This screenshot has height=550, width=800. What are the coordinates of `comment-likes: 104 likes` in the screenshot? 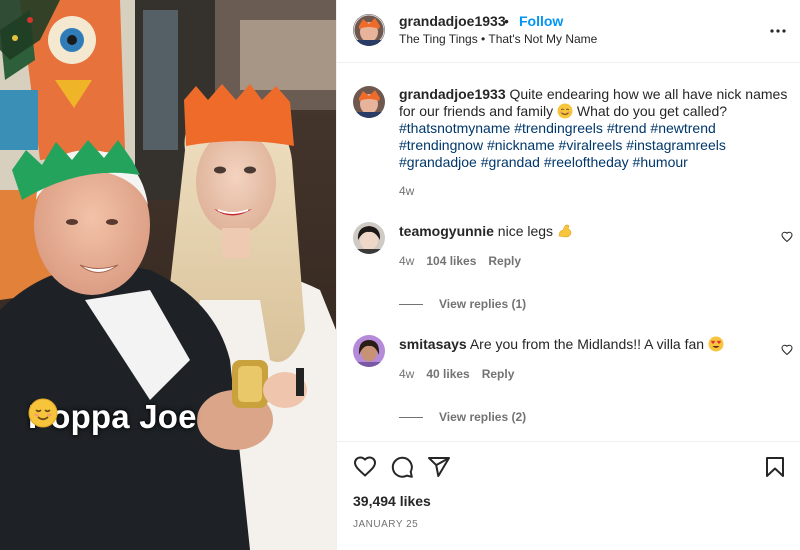 It's located at (451, 261).